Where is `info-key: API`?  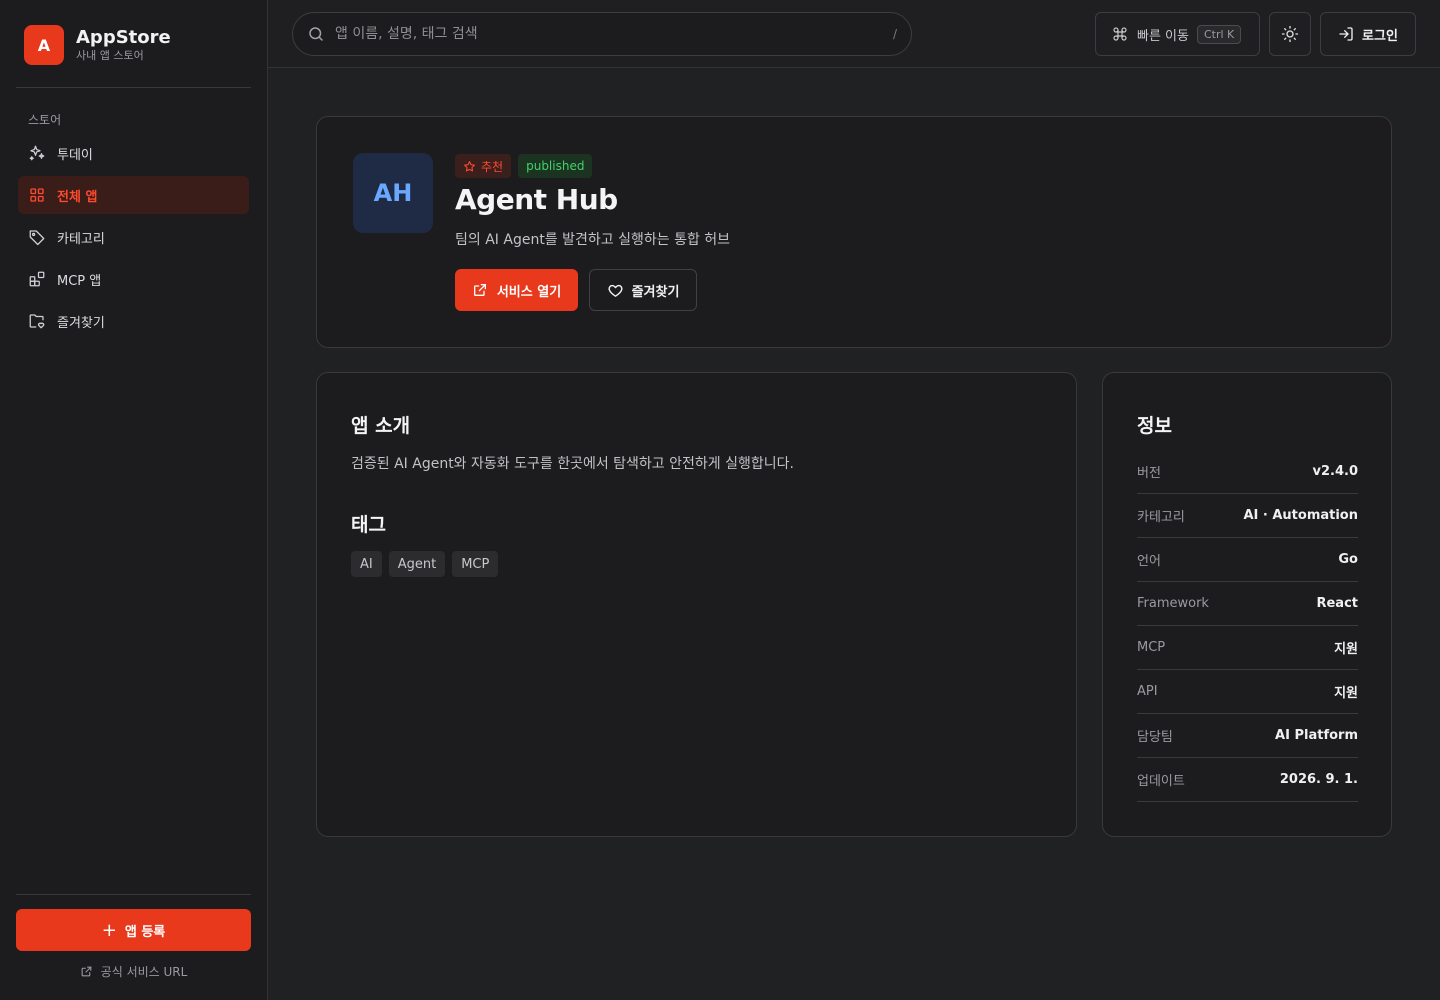 info-key: API is located at coordinates (1147, 691).